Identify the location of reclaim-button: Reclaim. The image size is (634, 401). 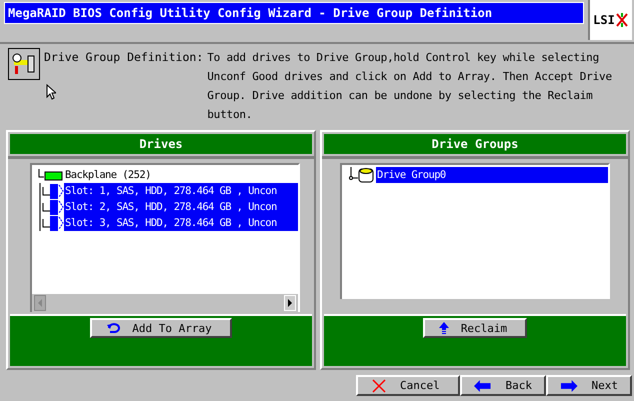
(475, 328).